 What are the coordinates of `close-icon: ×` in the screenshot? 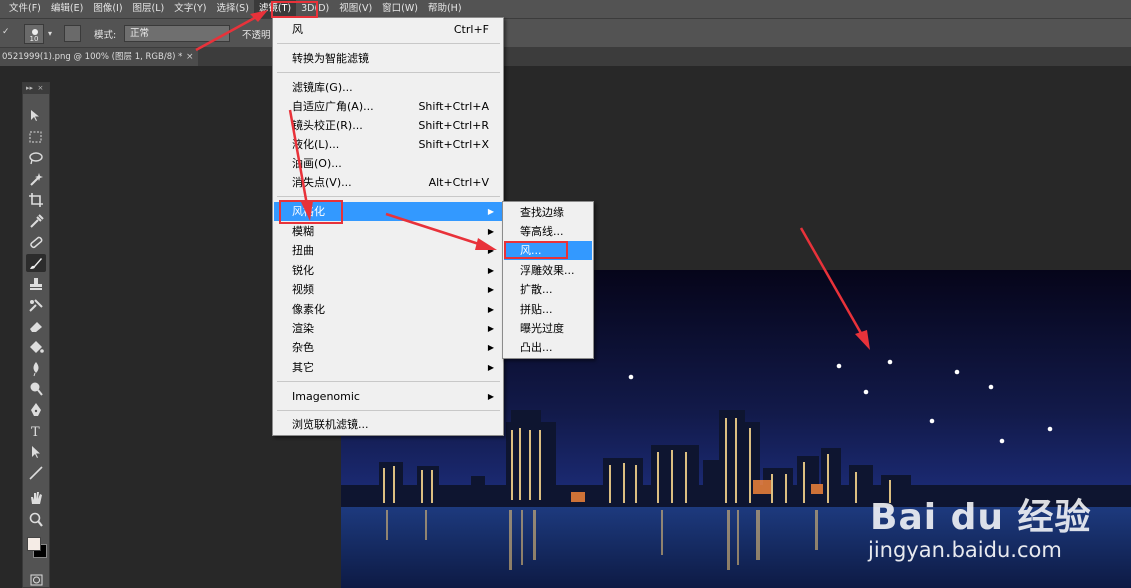 It's located at (190, 57).